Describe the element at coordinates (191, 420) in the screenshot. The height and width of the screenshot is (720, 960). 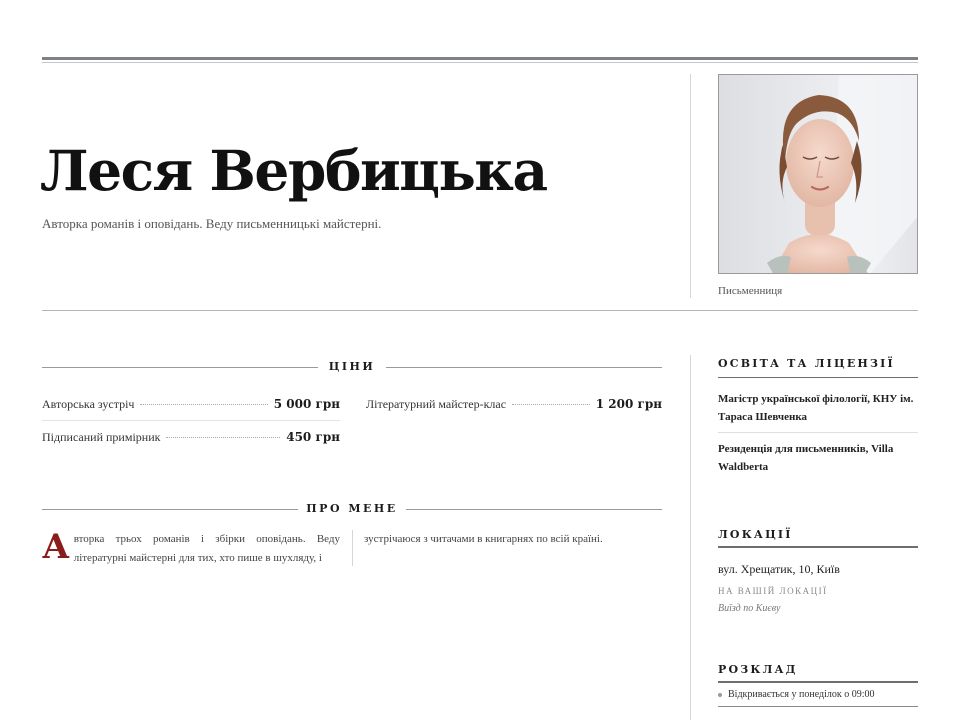
I see `price-separator` at that location.